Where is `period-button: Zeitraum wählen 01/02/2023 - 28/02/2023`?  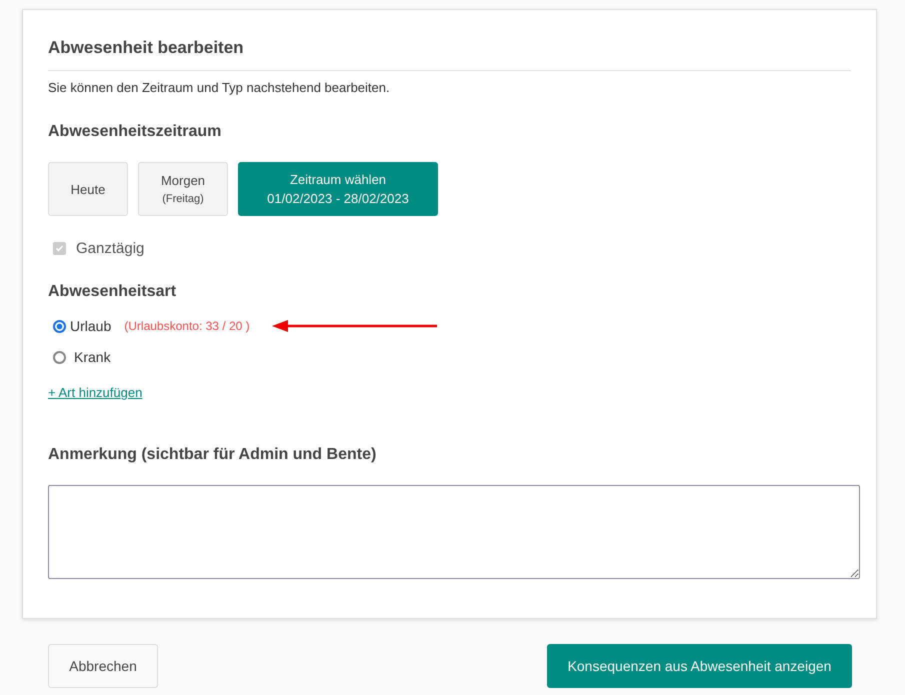
period-button: Zeitraum wählen 01/02/2023 - 28/02/2023 is located at coordinates (338, 189).